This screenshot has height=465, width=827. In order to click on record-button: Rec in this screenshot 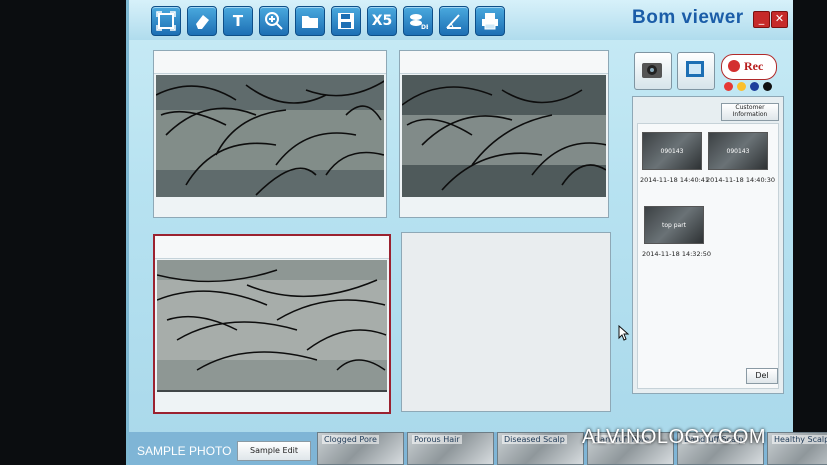, I will do `click(749, 67)`.